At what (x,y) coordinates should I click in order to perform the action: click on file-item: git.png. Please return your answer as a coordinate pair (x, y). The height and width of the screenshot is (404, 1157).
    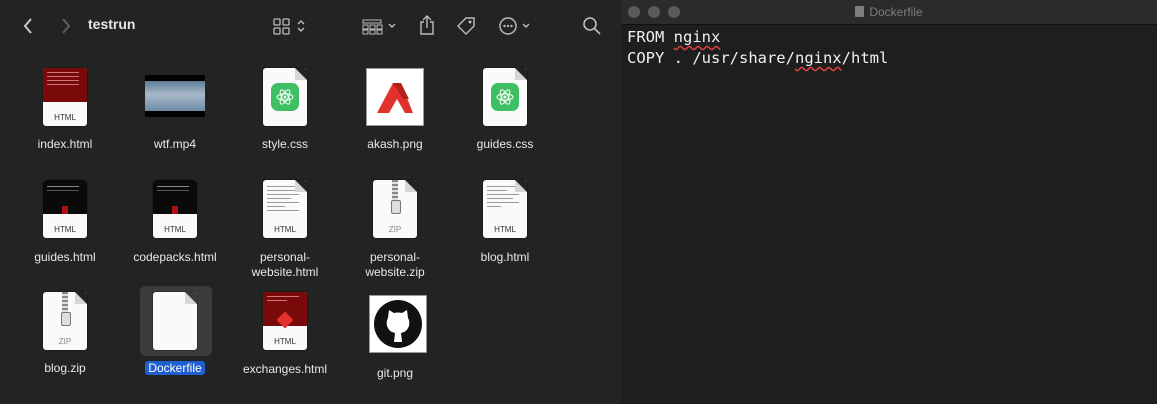
    Looking at the image, I should click on (395, 335).